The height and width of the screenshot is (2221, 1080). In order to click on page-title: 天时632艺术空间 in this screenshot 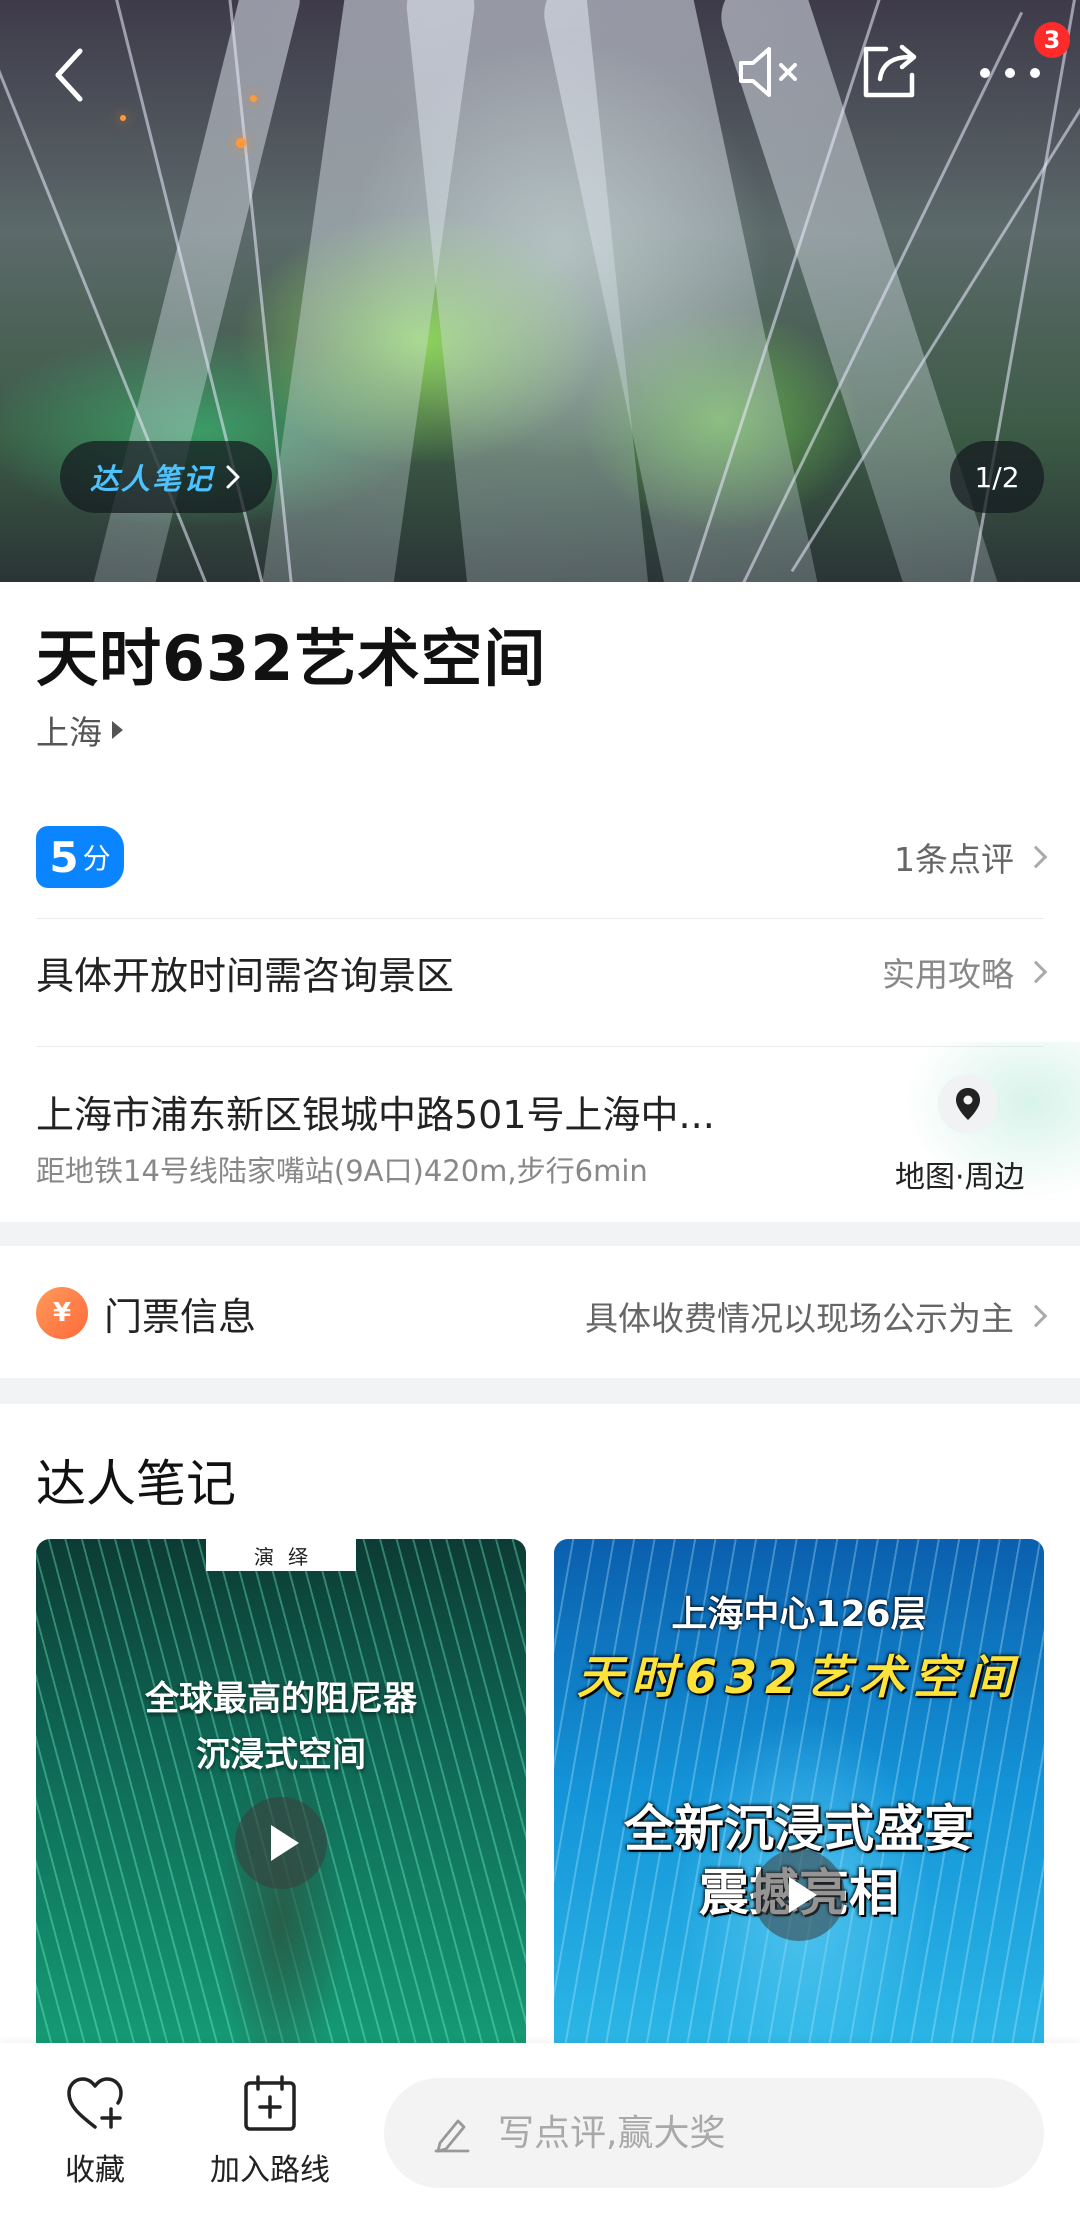, I will do `click(291, 658)`.